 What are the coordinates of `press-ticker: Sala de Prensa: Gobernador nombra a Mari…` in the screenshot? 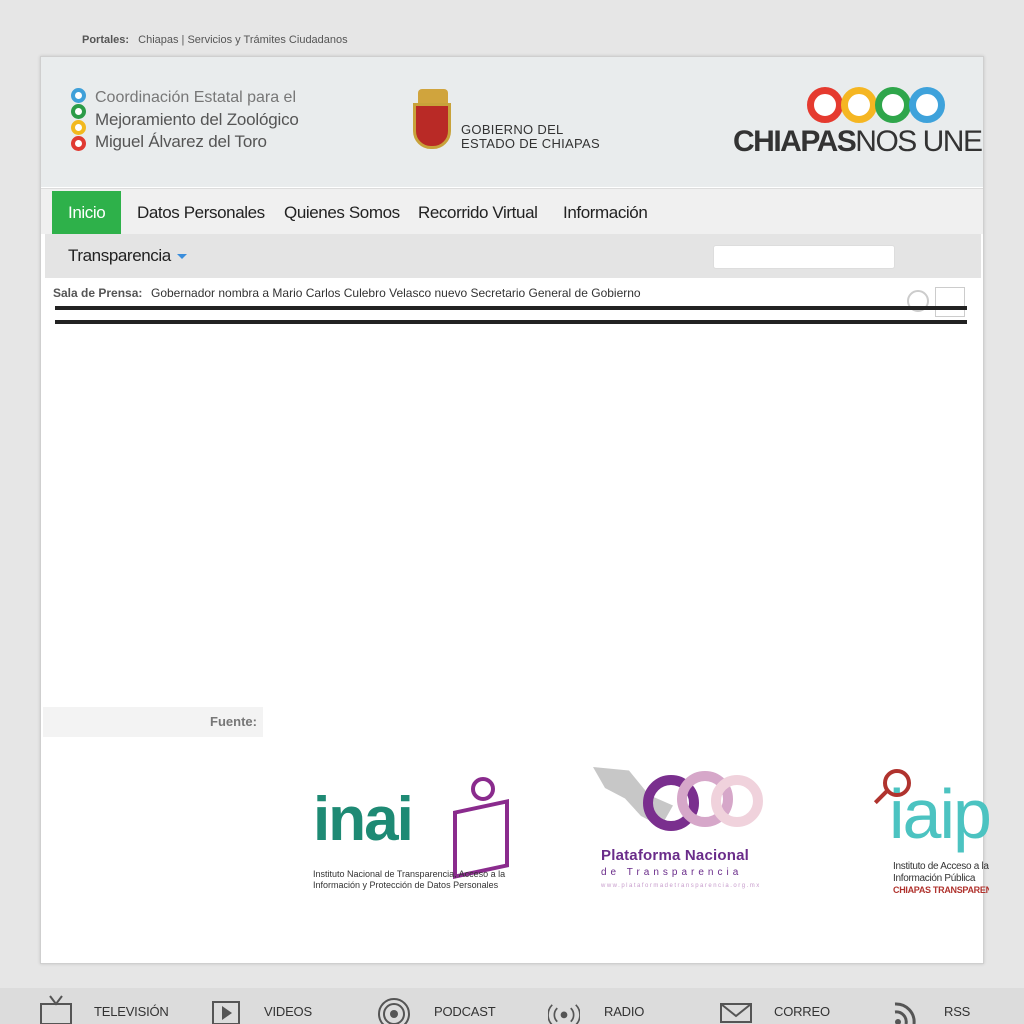 It's located at (513, 293).